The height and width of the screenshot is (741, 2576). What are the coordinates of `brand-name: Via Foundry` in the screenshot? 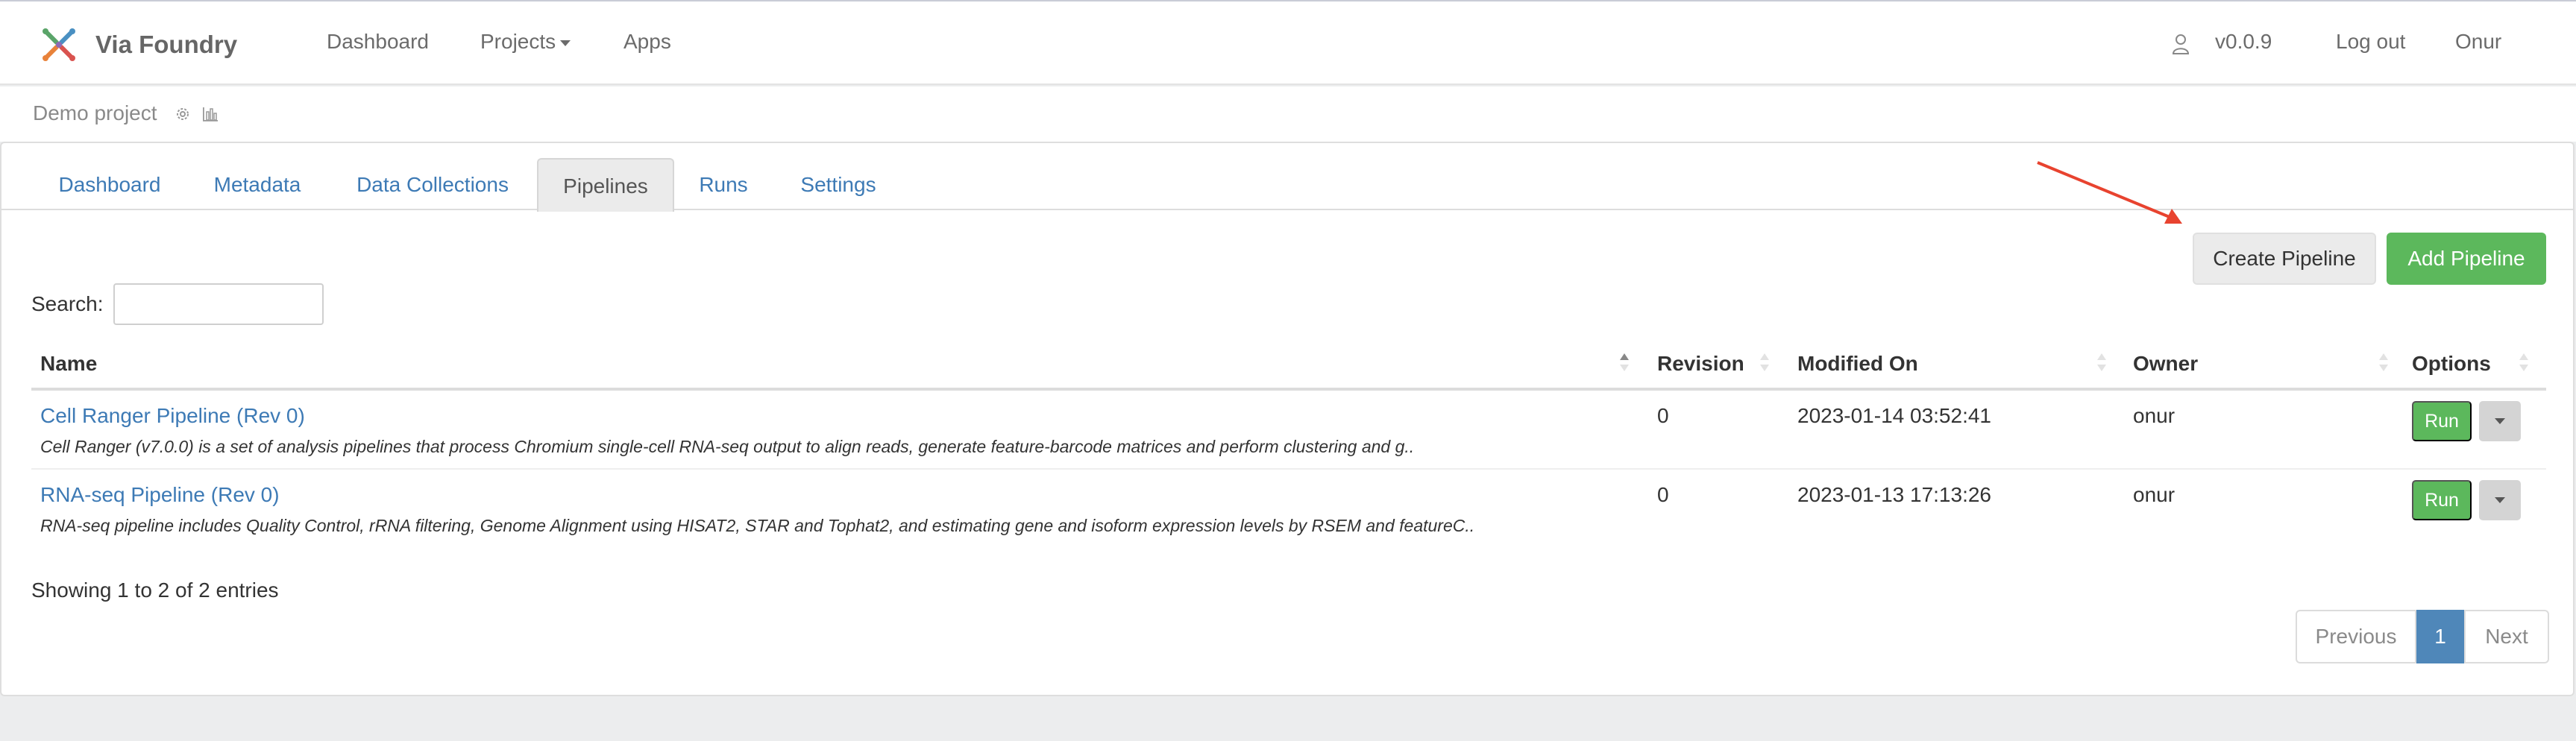 It's located at (167, 45).